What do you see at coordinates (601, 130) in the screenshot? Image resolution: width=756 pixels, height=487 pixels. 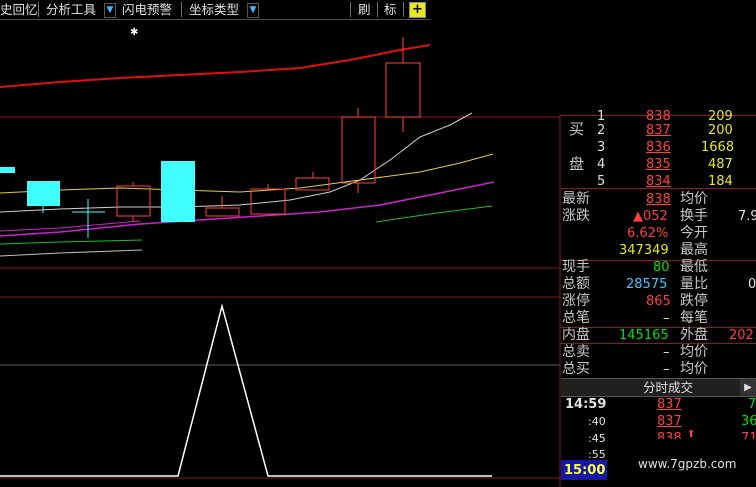 I see `order-level: 2` at bounding box center [601, 130].